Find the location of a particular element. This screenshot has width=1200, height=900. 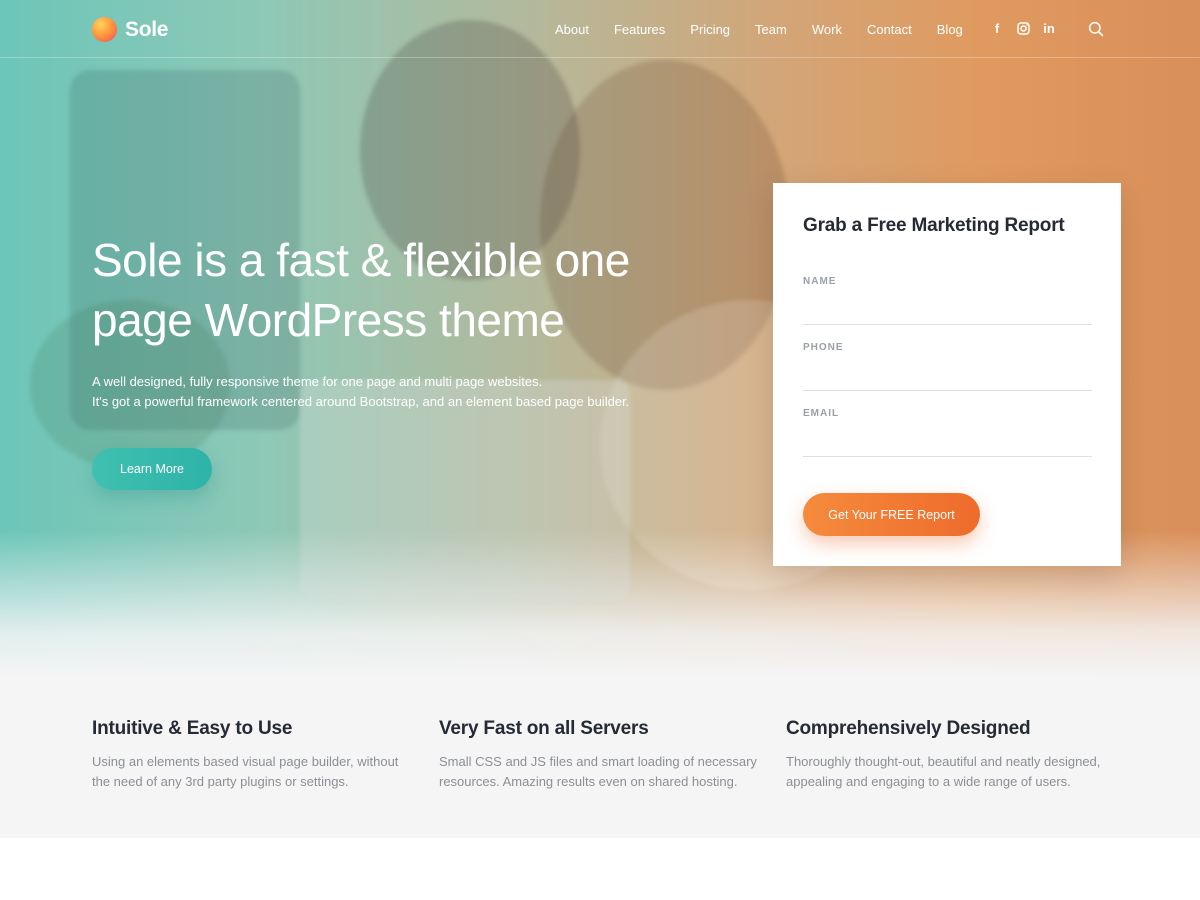

form-title: Grab a Free Marketing Report is located at coordinates (934, 225).